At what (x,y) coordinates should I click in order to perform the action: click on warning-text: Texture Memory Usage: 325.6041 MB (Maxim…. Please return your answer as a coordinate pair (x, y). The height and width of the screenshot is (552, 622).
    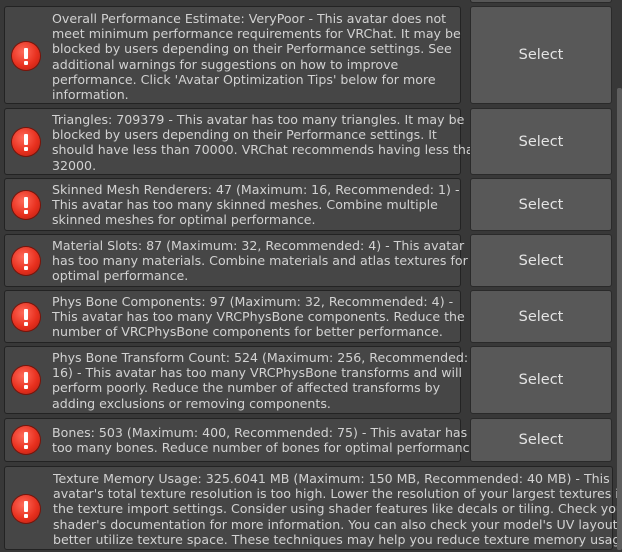
    Looking at the image, I should click on (337, 509).